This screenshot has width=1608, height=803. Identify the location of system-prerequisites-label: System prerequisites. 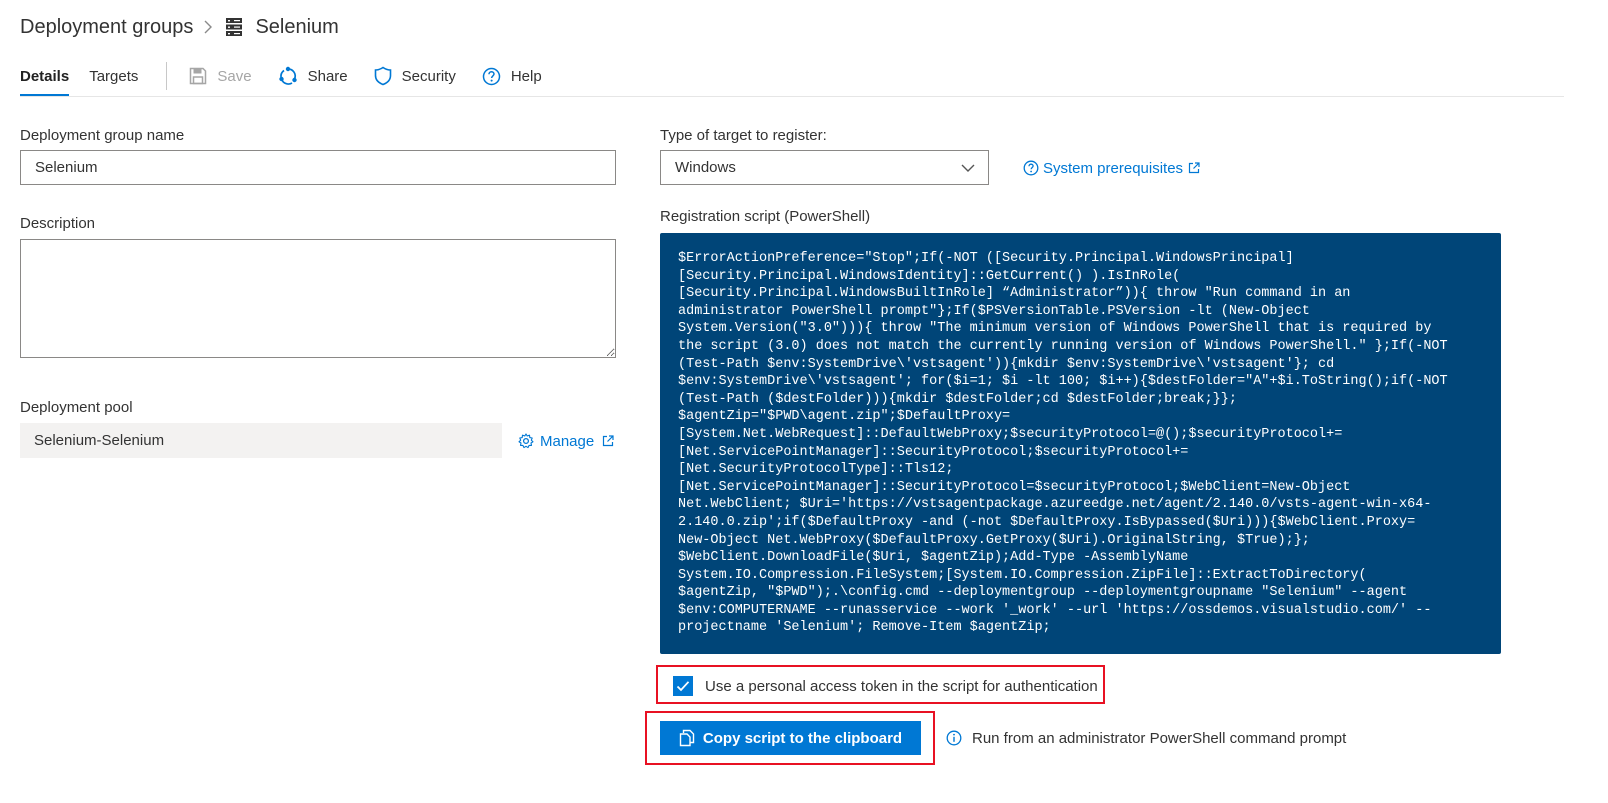
(1113, 168).